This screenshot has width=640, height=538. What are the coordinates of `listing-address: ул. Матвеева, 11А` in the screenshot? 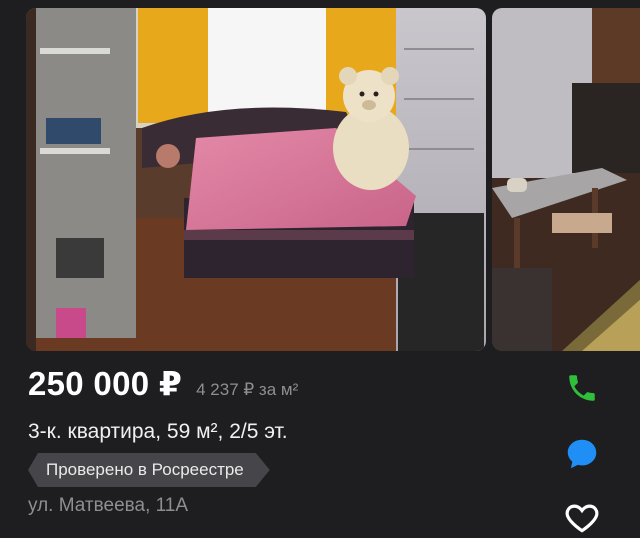 It's located at (108, 505).